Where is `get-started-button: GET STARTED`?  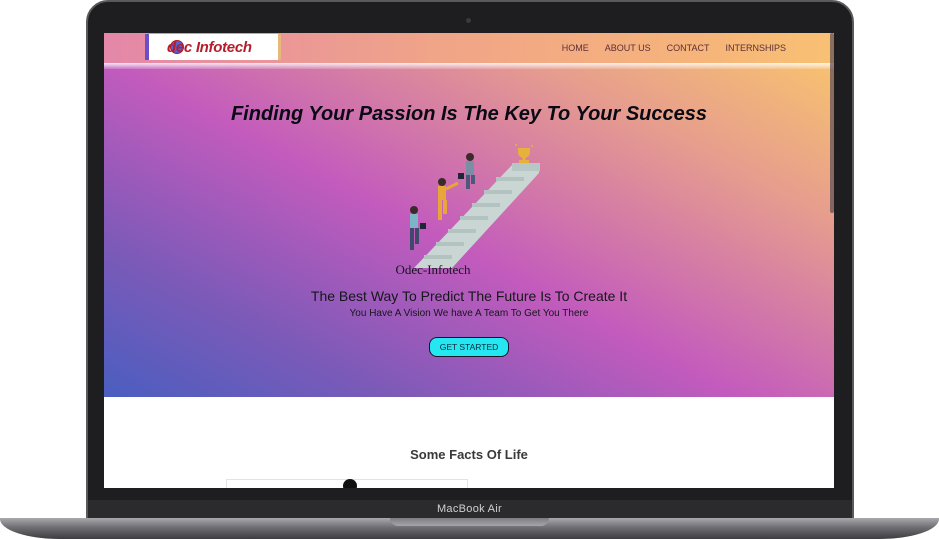 get-started-button: GET STARTED is located at coordinates (469, 347).